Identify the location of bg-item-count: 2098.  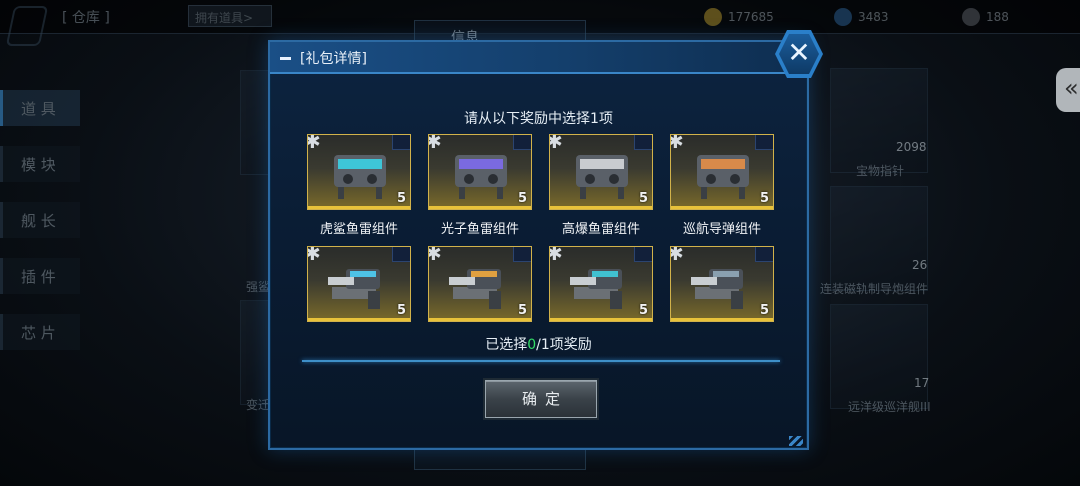
(911, 147).